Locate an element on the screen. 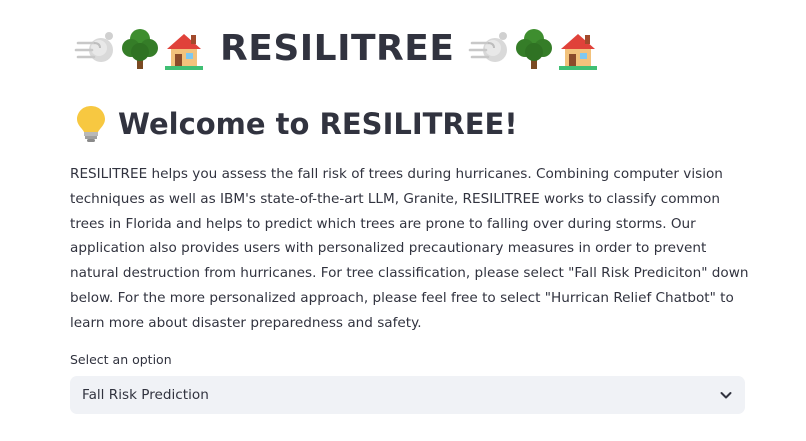 Image resolution: width=806 pixels, height=441 pixels. lightbulb-icon is located at coordinates (91, 124).